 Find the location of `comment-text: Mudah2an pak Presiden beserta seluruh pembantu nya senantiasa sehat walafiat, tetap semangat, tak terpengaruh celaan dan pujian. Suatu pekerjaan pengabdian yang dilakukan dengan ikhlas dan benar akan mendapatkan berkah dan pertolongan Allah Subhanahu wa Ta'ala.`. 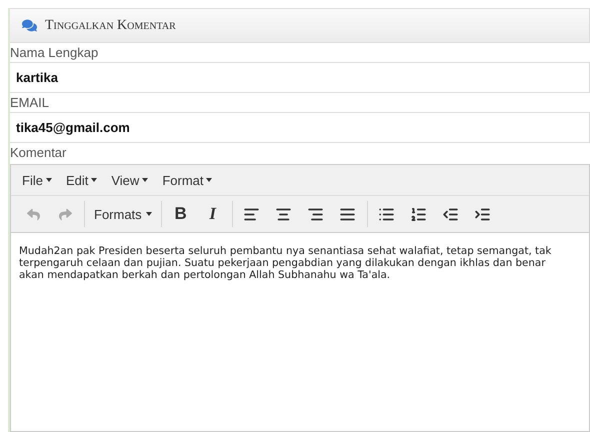

comment-text: Mudah2an pak Presiden beserta seluruh pembantu nya senantiasa sehat walafiat, tetap semangat, tak terpengaruh celaan dan pujian. Suatu pekerjaan pengabdian yang dilakukan dengan ikhlas dan benar akan mendapatkan berkah dan pertolongan Allah Subhanahu wa Ta'ala. is located at coordinates (300, 263).